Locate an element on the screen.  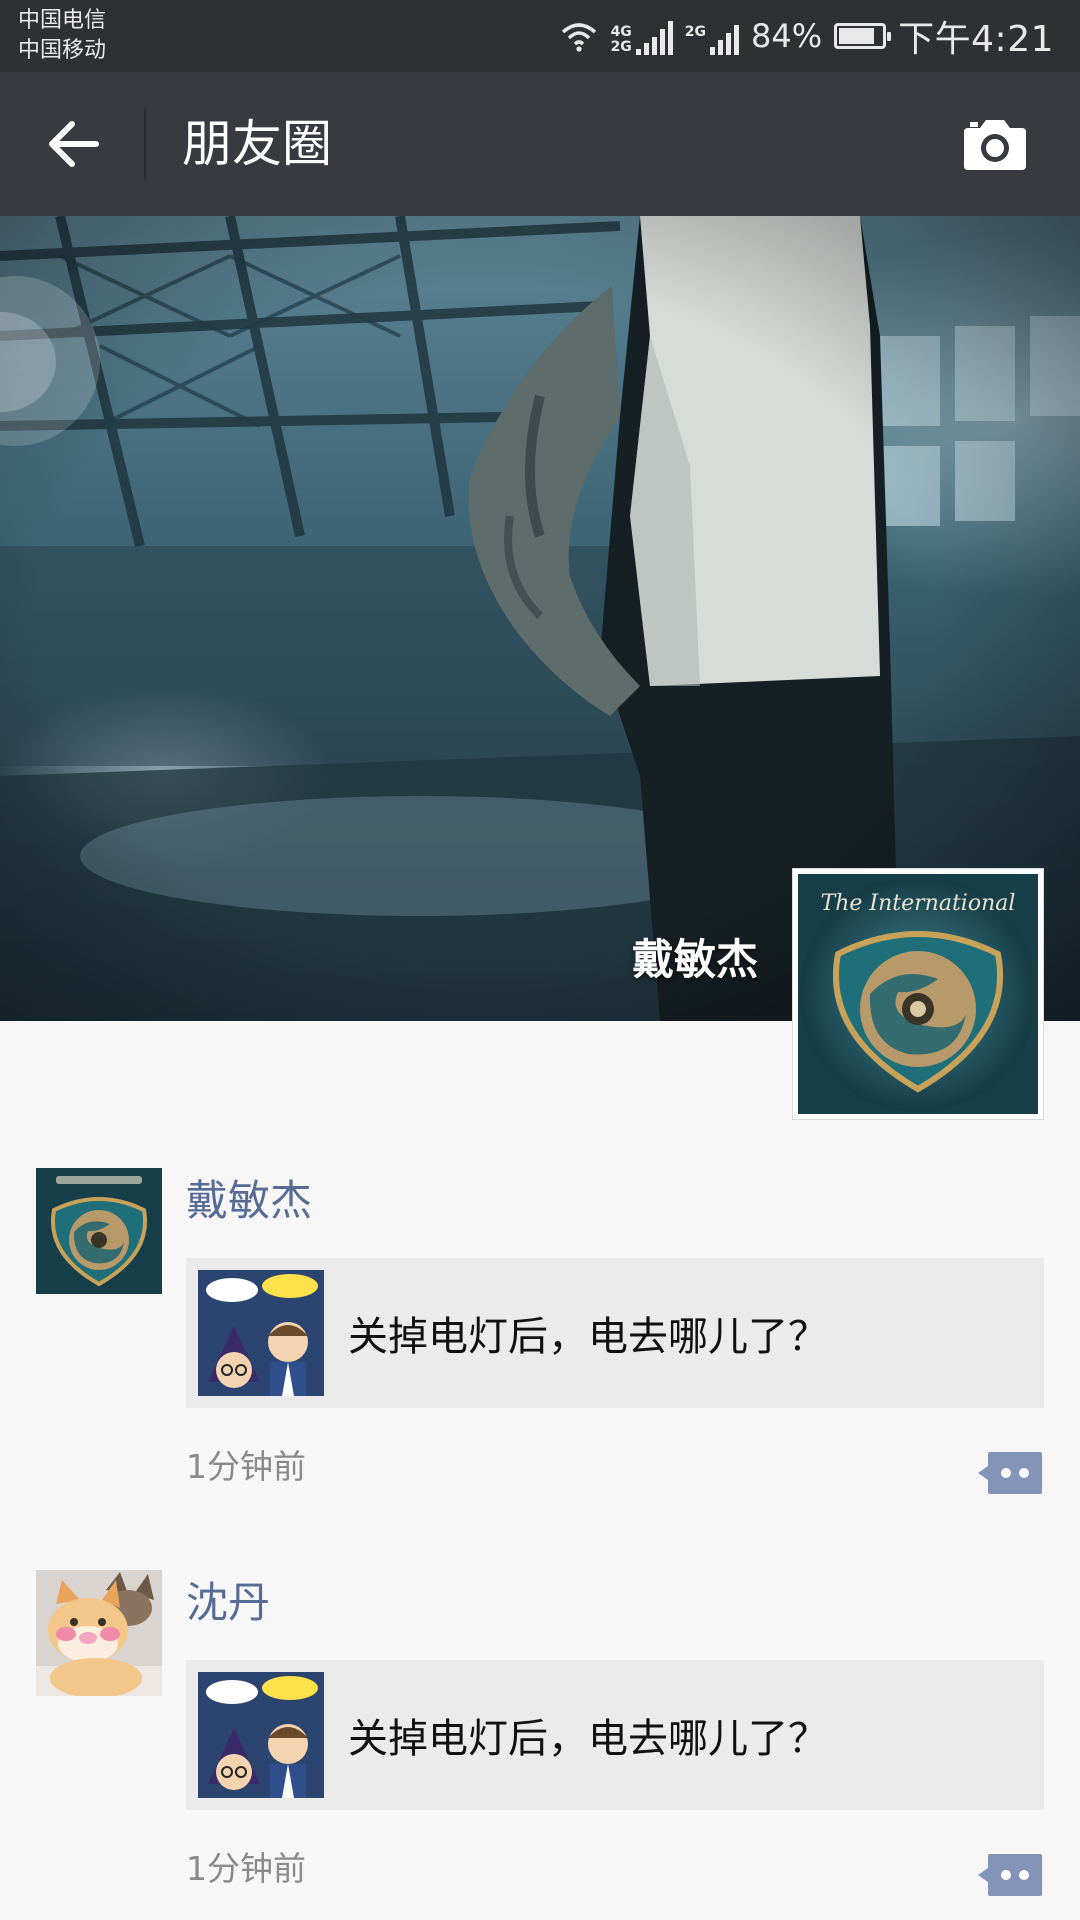
arrow-left-icon is located at coordinates (74, 144).